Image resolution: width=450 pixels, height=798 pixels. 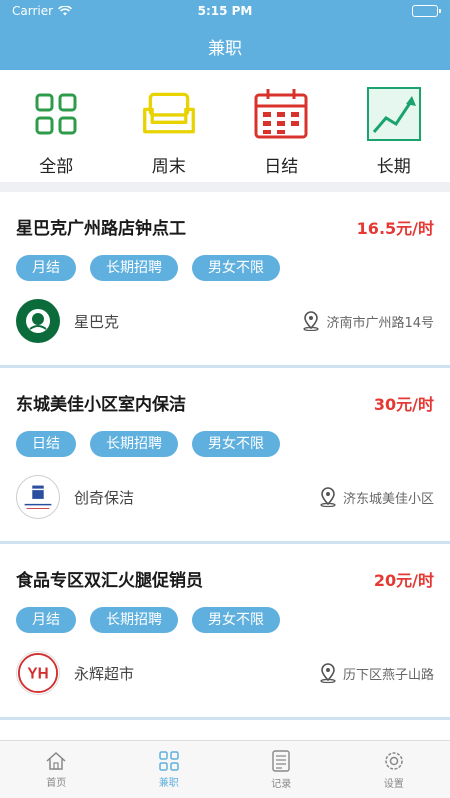 What do you see at coordinates (281, 167) in the screenshot?
I see `category-label: 日结` at bounding box center [281, 167].